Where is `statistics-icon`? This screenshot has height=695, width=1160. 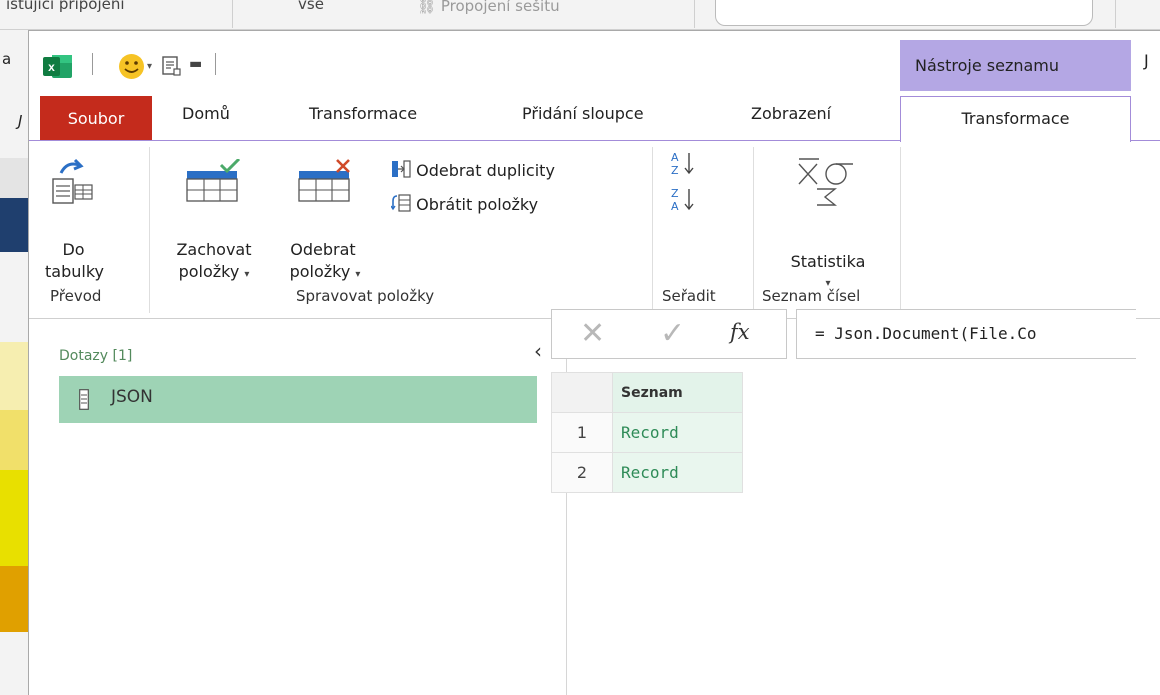 statistics-icon is located at coordinates (825, 182).